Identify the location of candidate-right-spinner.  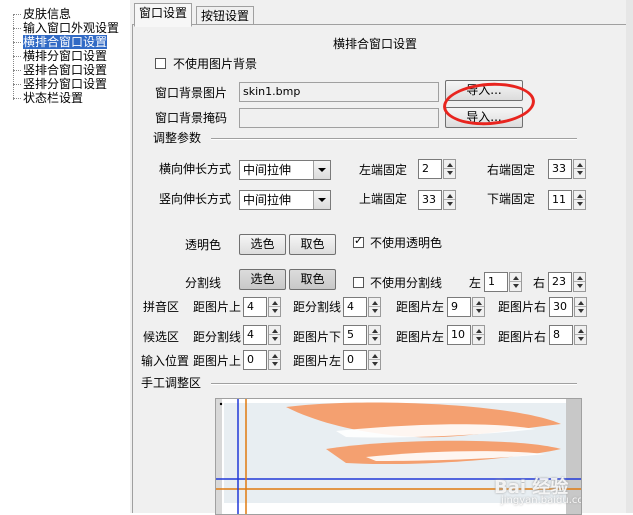
(580, 335).